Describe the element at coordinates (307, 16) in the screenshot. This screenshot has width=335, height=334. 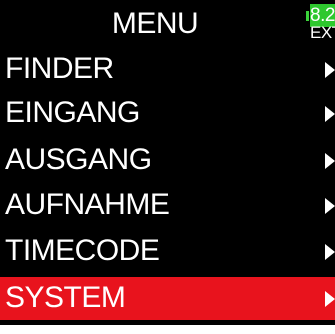
I see `battery-icon` at that location.